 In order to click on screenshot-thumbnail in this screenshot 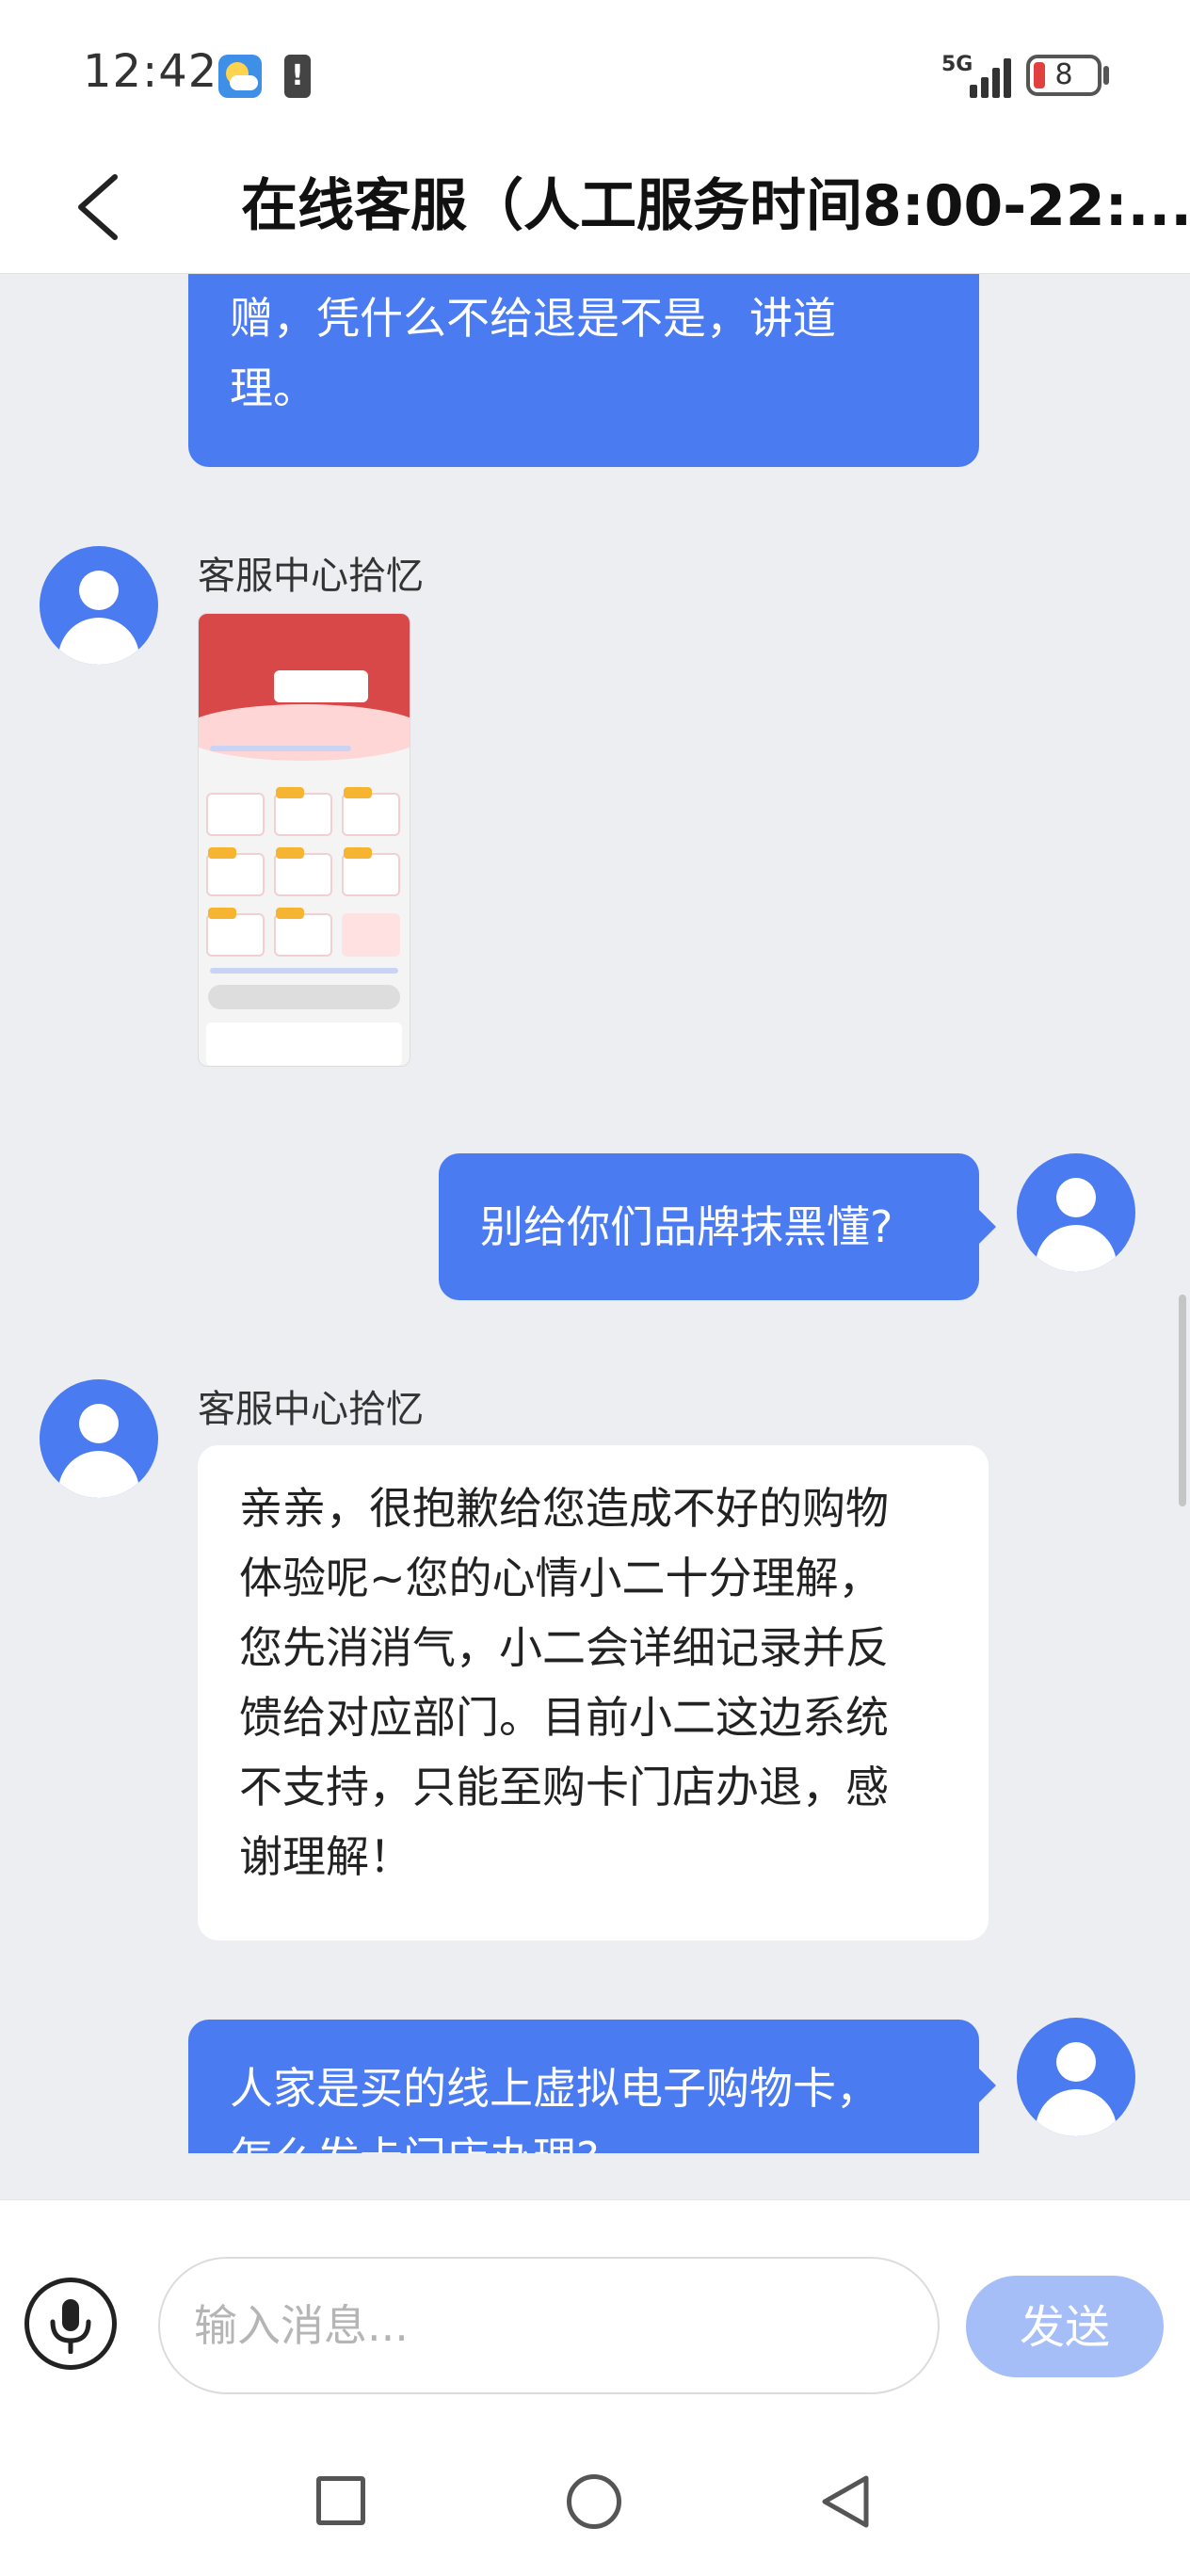, I will do `click(304, 840)`.